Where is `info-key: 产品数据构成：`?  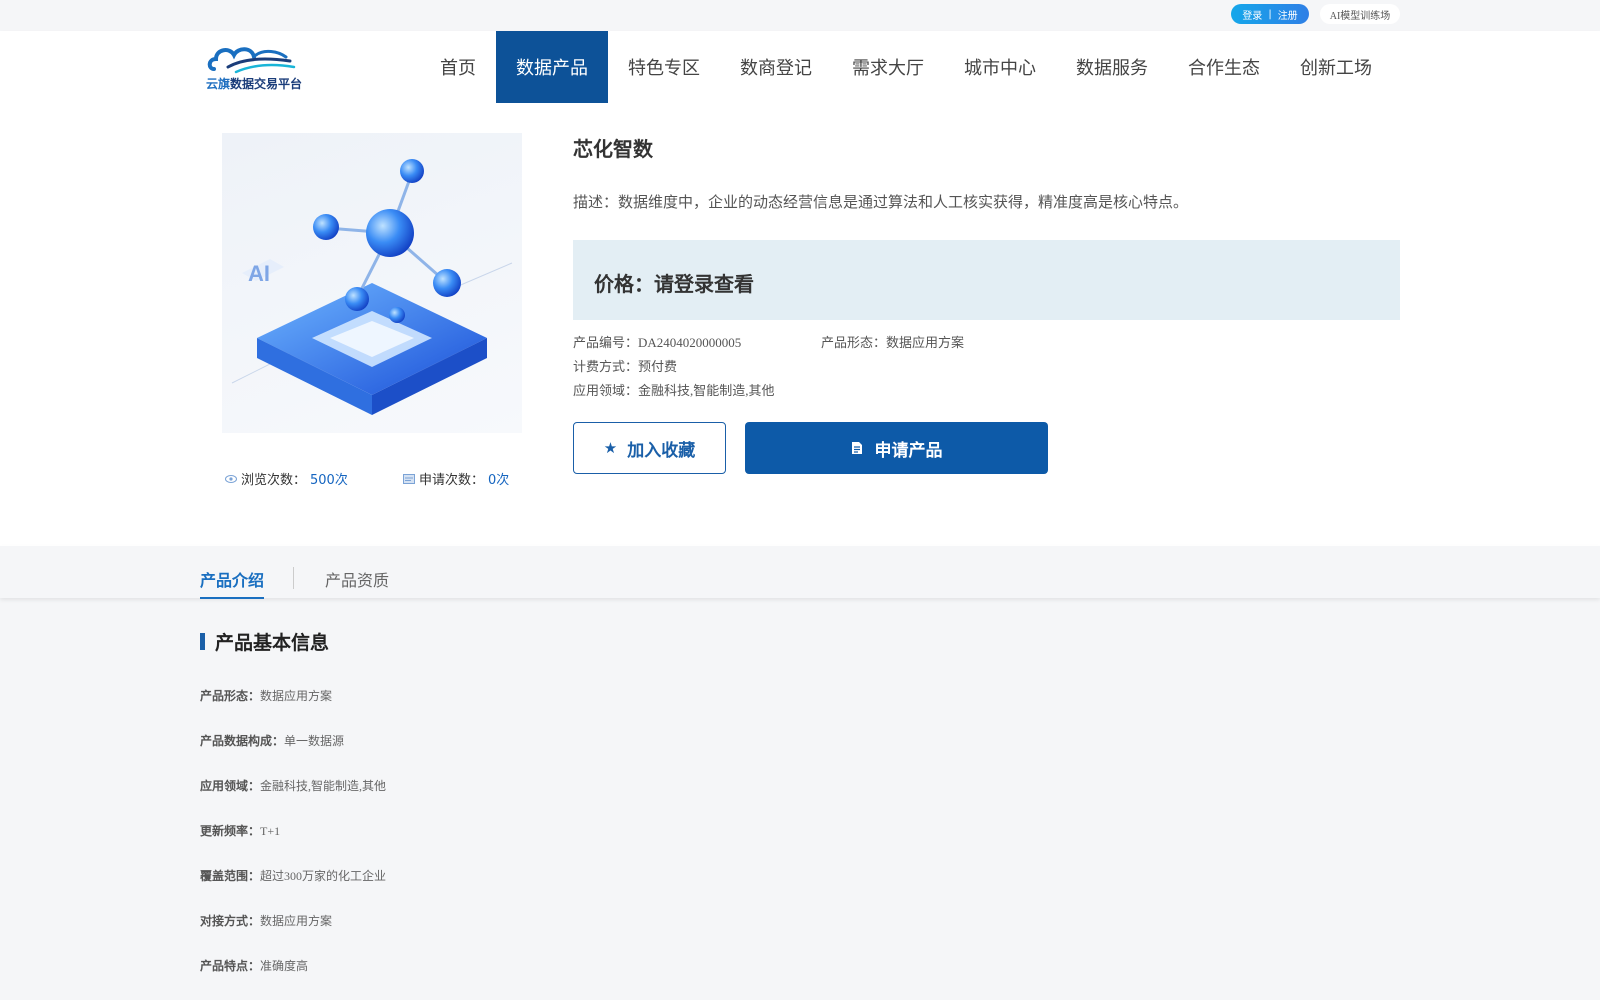 info-key: 产品数据构成： is located at coordinates (242, 741).